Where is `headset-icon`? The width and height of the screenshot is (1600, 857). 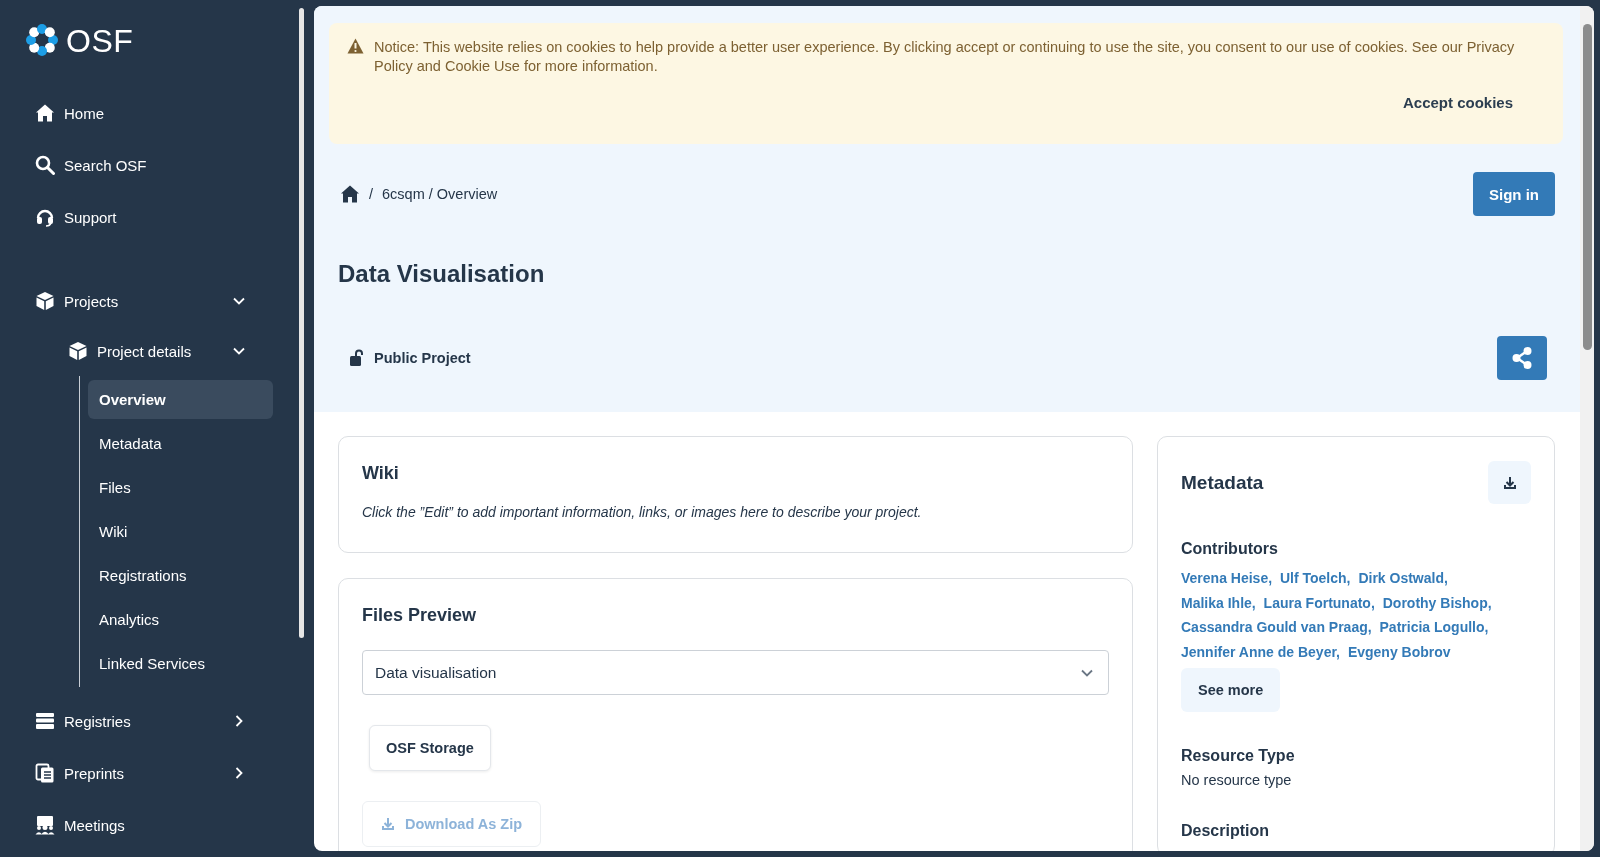
headset-icon is located at coordinates (45, 217).